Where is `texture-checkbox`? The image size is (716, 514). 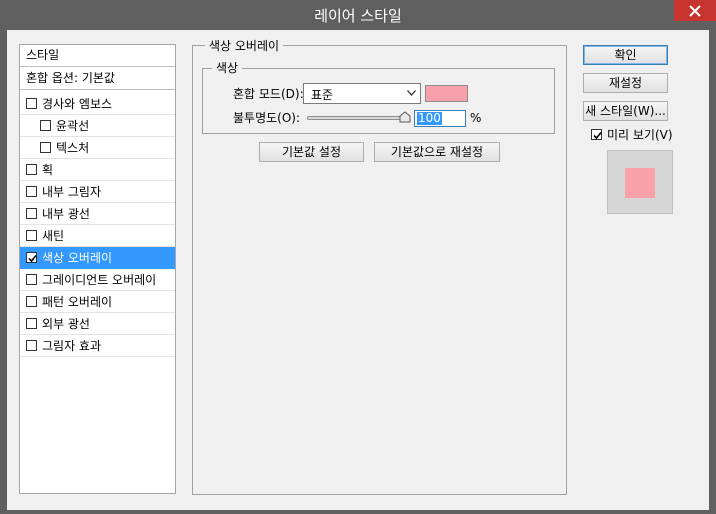 texture-checkbox is located at coordinates (45, 147).